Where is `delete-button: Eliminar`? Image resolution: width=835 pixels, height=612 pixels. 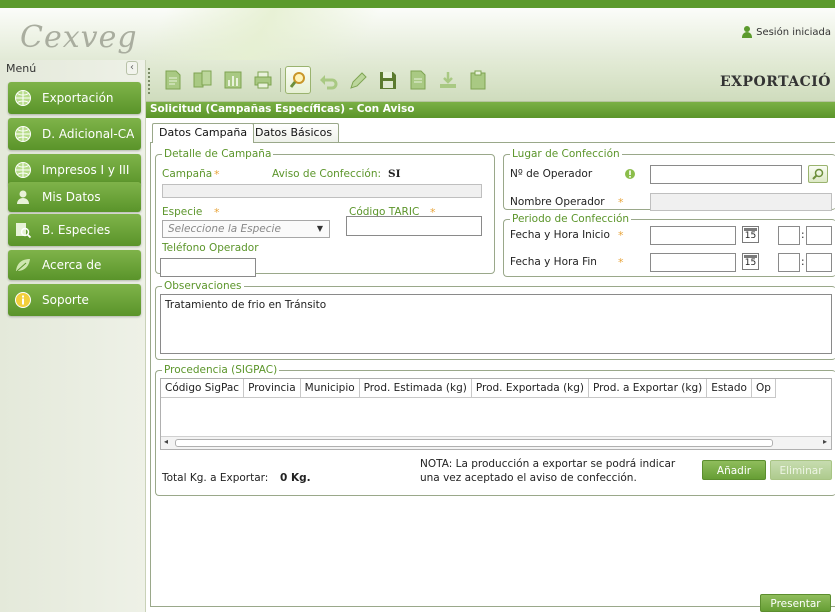 delete-button: Eliminar is located at coordinates (801, 470).